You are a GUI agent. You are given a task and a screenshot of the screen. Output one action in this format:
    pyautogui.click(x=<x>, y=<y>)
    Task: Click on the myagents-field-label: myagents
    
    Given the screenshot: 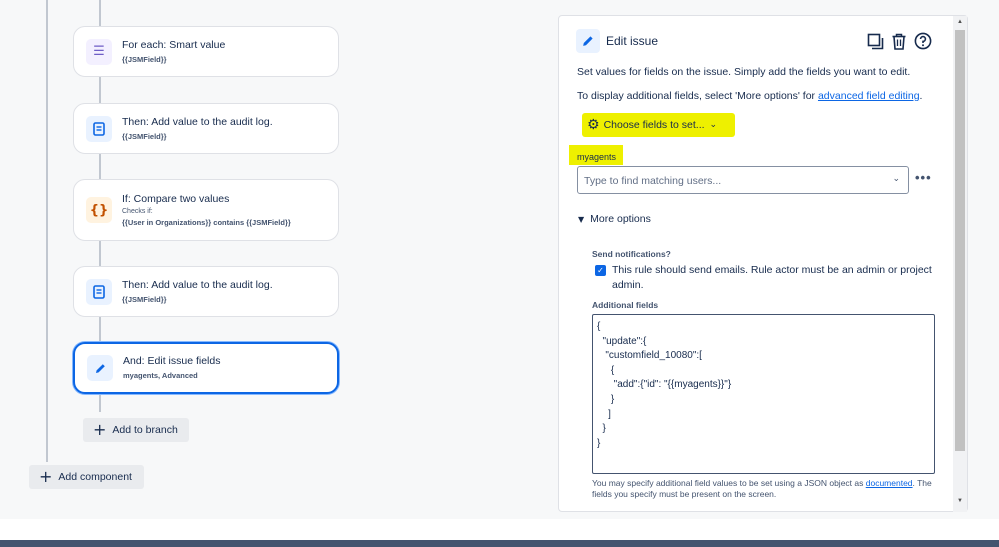 What is the action you would take?
    pyautogui.click(x=596, y=155)
    